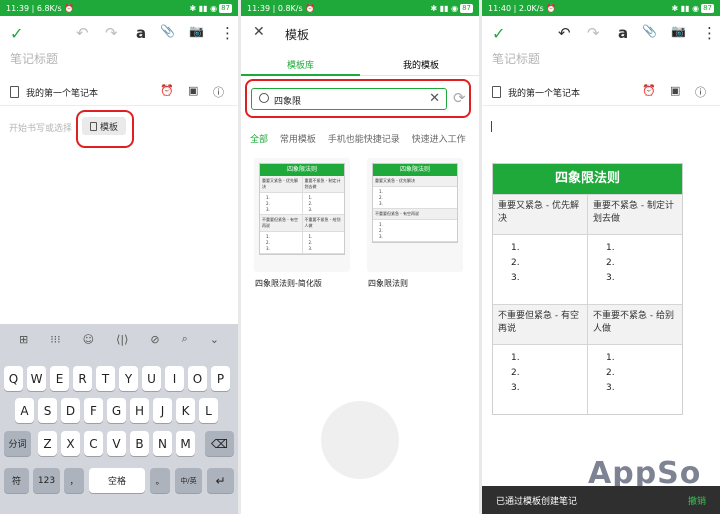 The width and height of the screenshot is (720, 514). What do you see at coordinates (116, 410) in the screenshot?
I see `key-g: G` at bounding box center [116, 410].